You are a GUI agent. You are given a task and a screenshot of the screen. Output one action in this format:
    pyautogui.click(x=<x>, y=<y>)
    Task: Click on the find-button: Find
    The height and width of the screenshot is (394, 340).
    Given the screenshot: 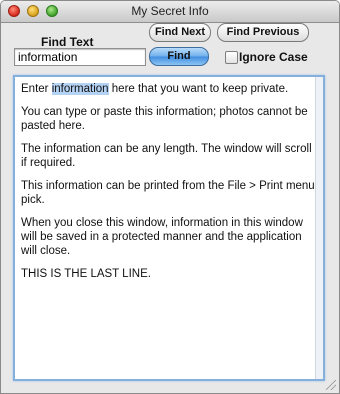 What is the action you would take?
    pyautogui.click(x=179, y=56)
    